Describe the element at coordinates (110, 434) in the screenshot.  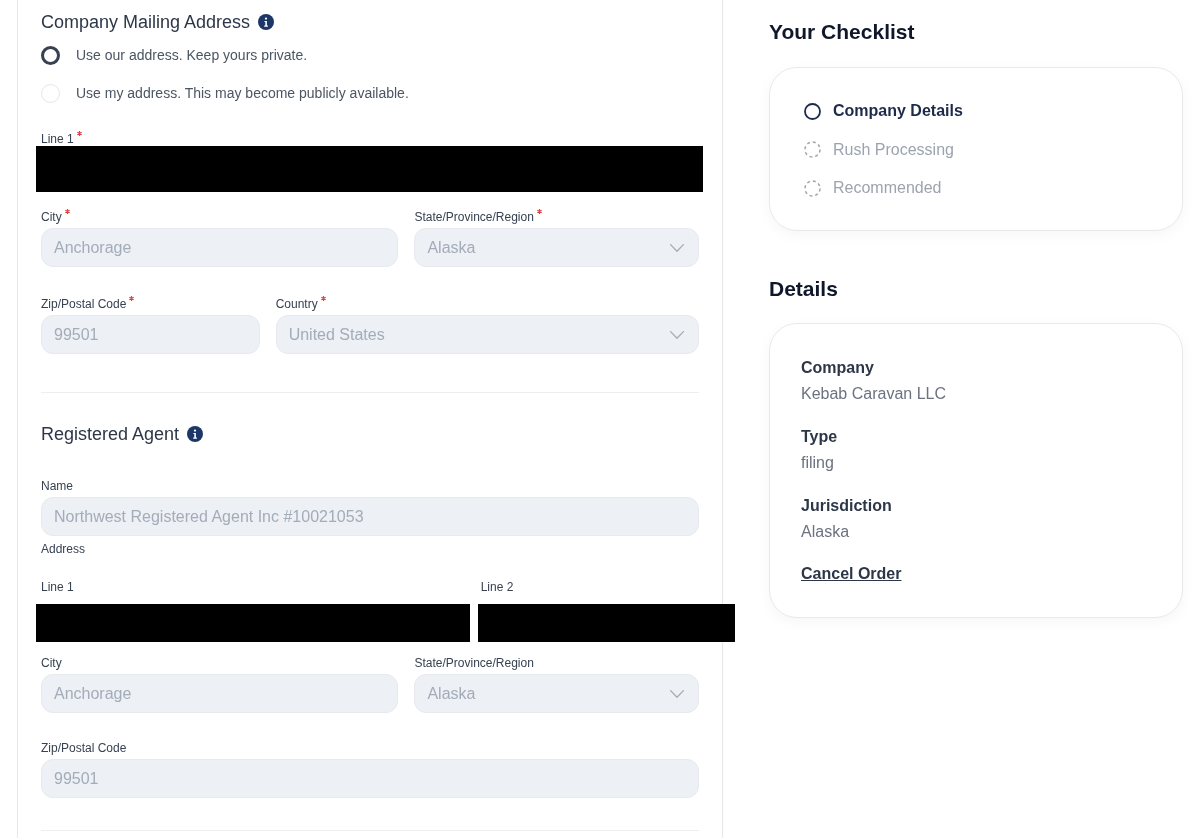
I see `section-title: Registered Agent` at that location.